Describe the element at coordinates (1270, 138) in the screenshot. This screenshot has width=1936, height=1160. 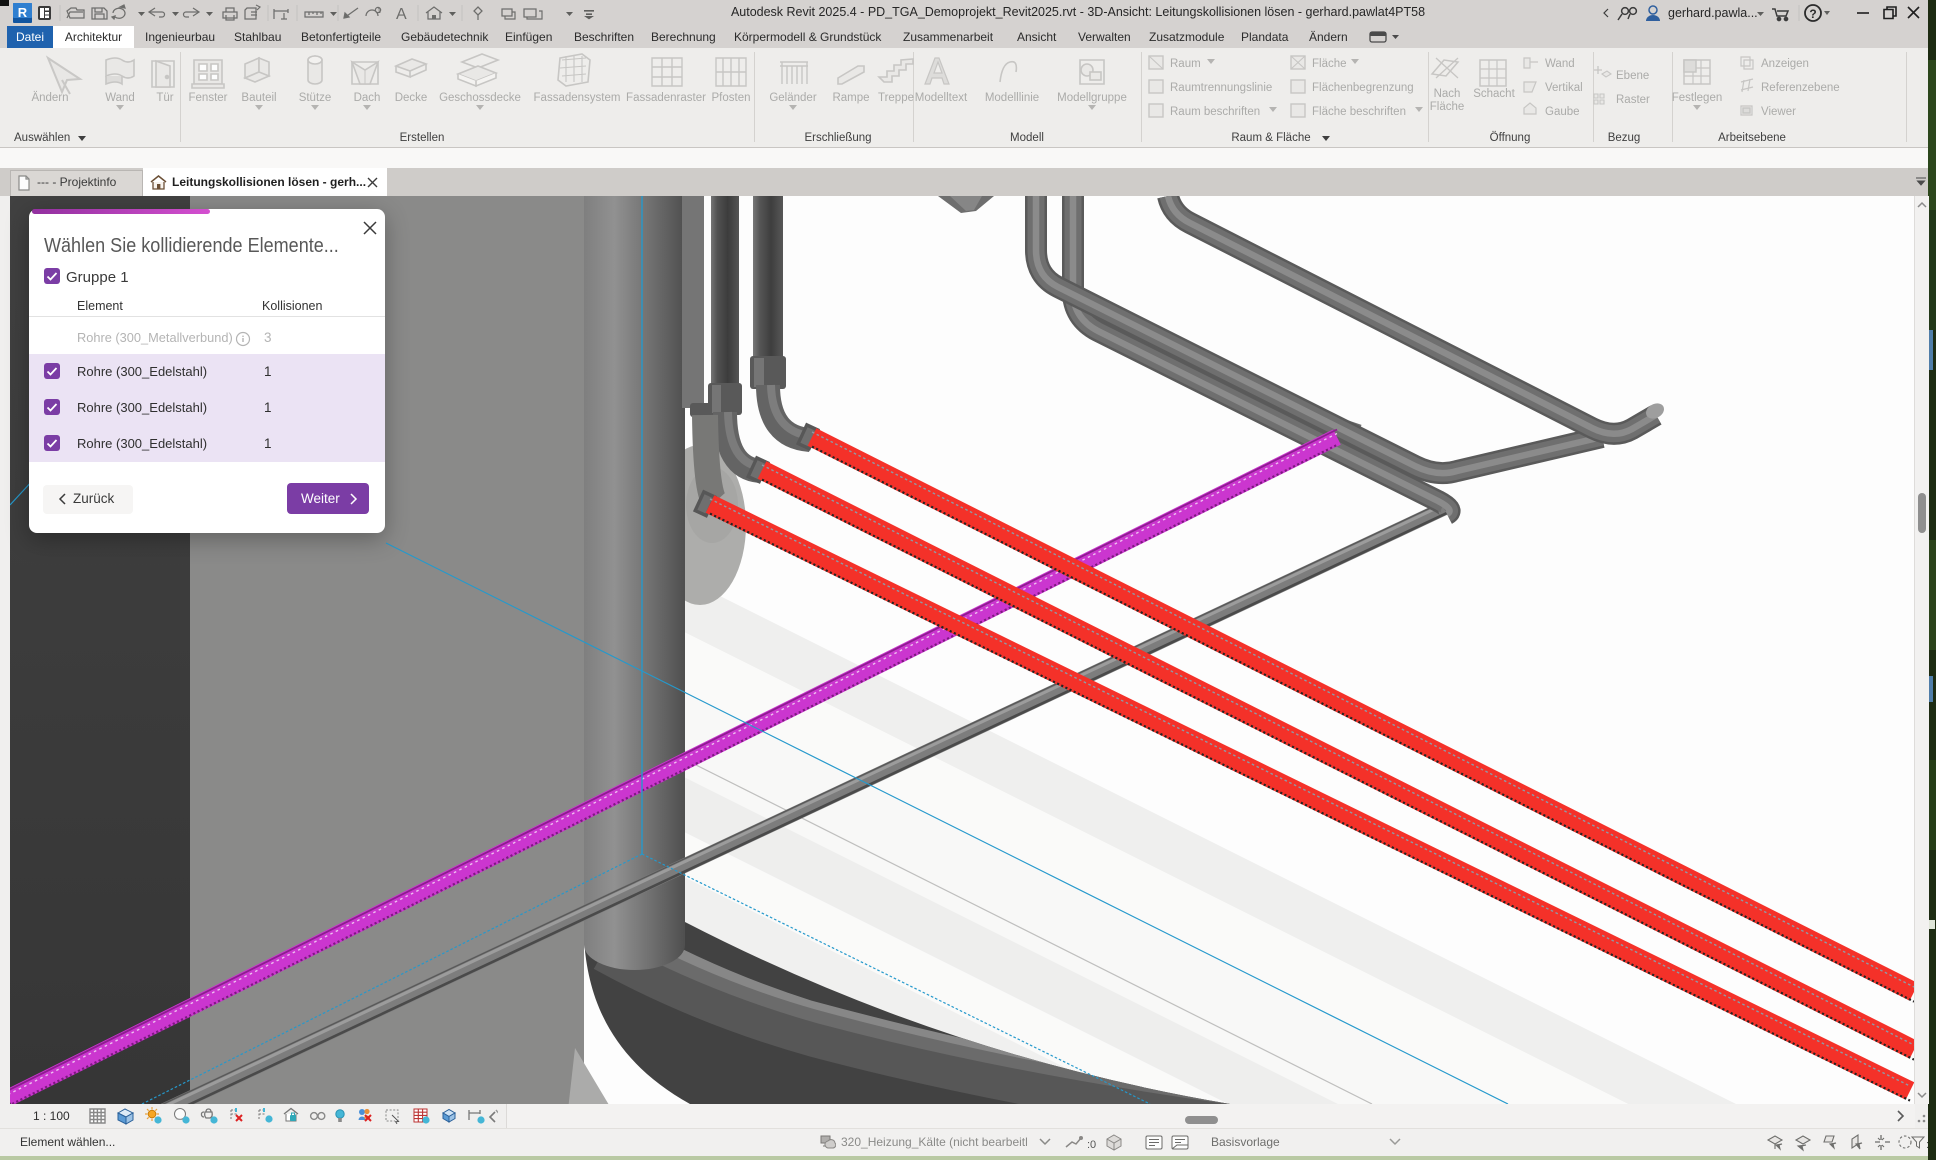
I see `svg-text: Raum & Fläche` at that location.